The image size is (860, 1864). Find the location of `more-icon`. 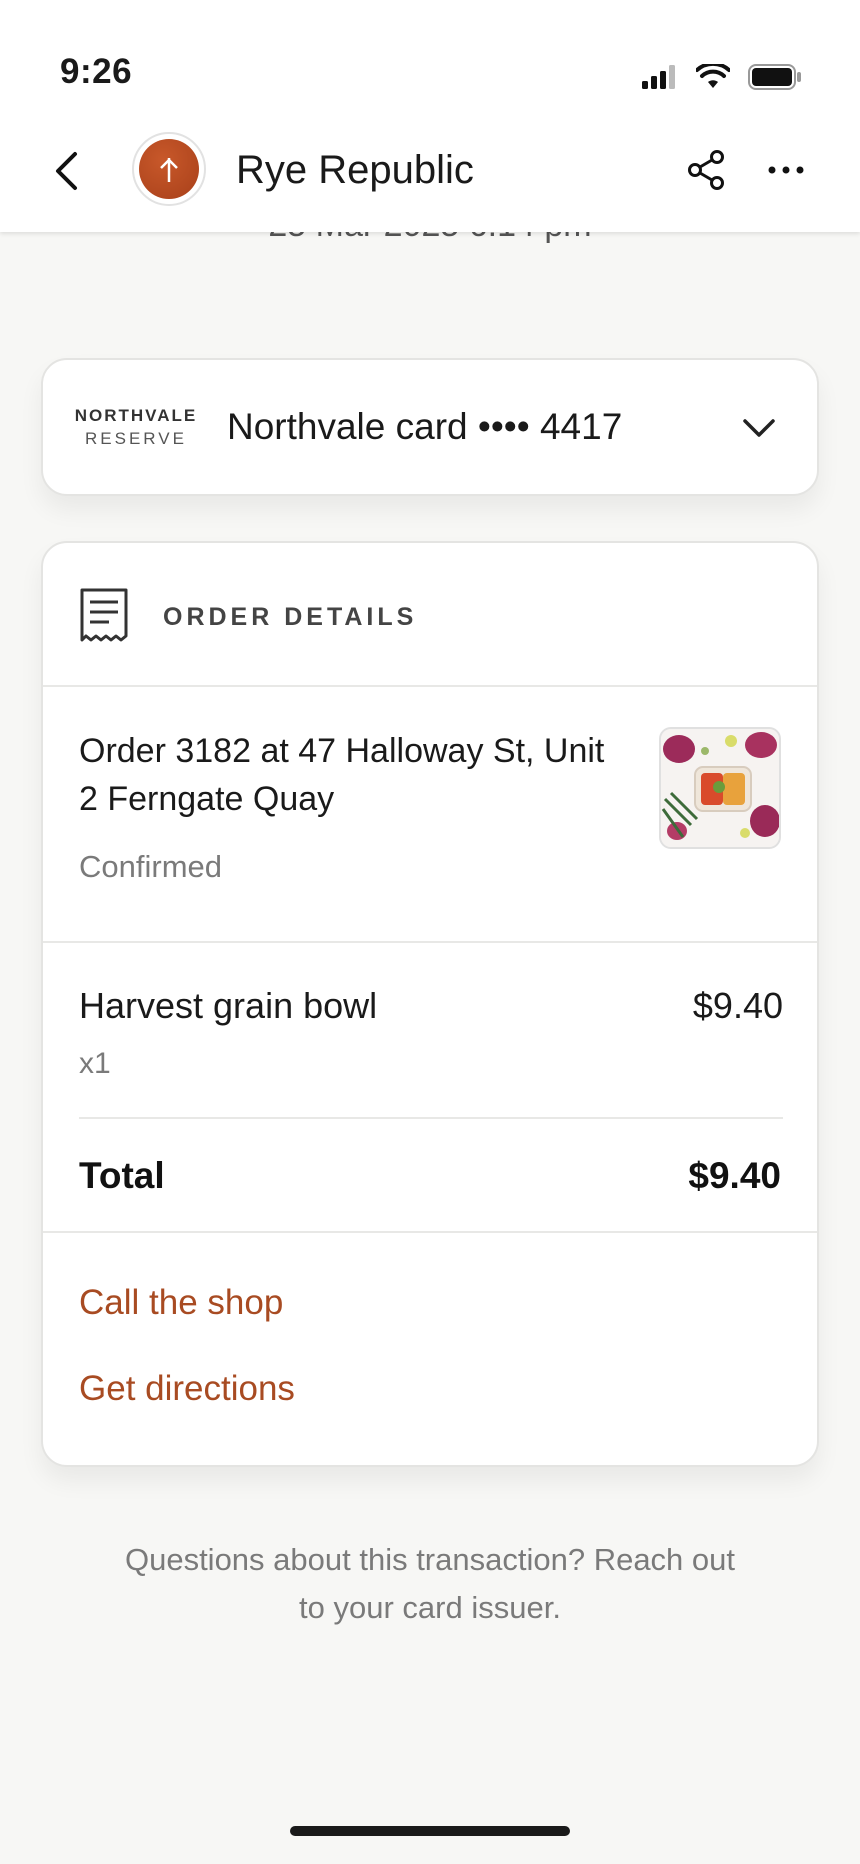

more-icon is located at coordinates (786, 170).